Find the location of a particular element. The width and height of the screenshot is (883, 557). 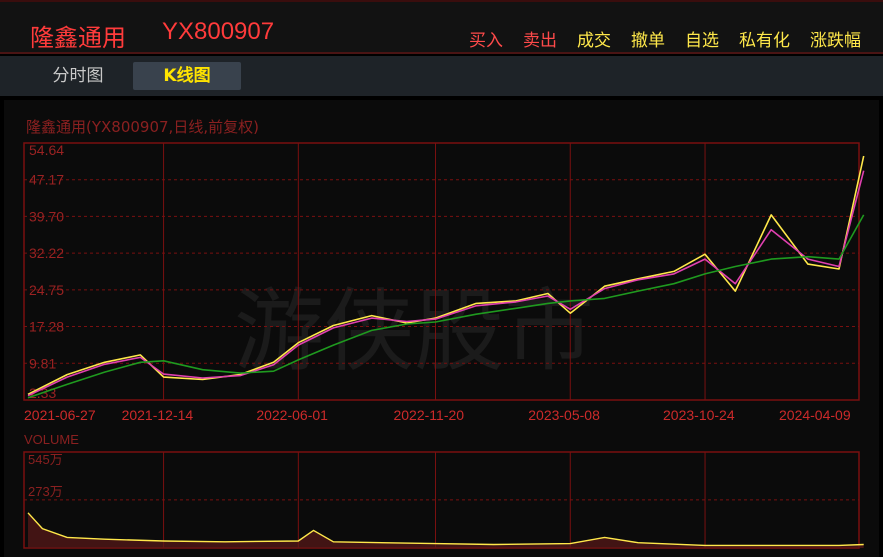

volume-series is located at coordinates (445, 530).